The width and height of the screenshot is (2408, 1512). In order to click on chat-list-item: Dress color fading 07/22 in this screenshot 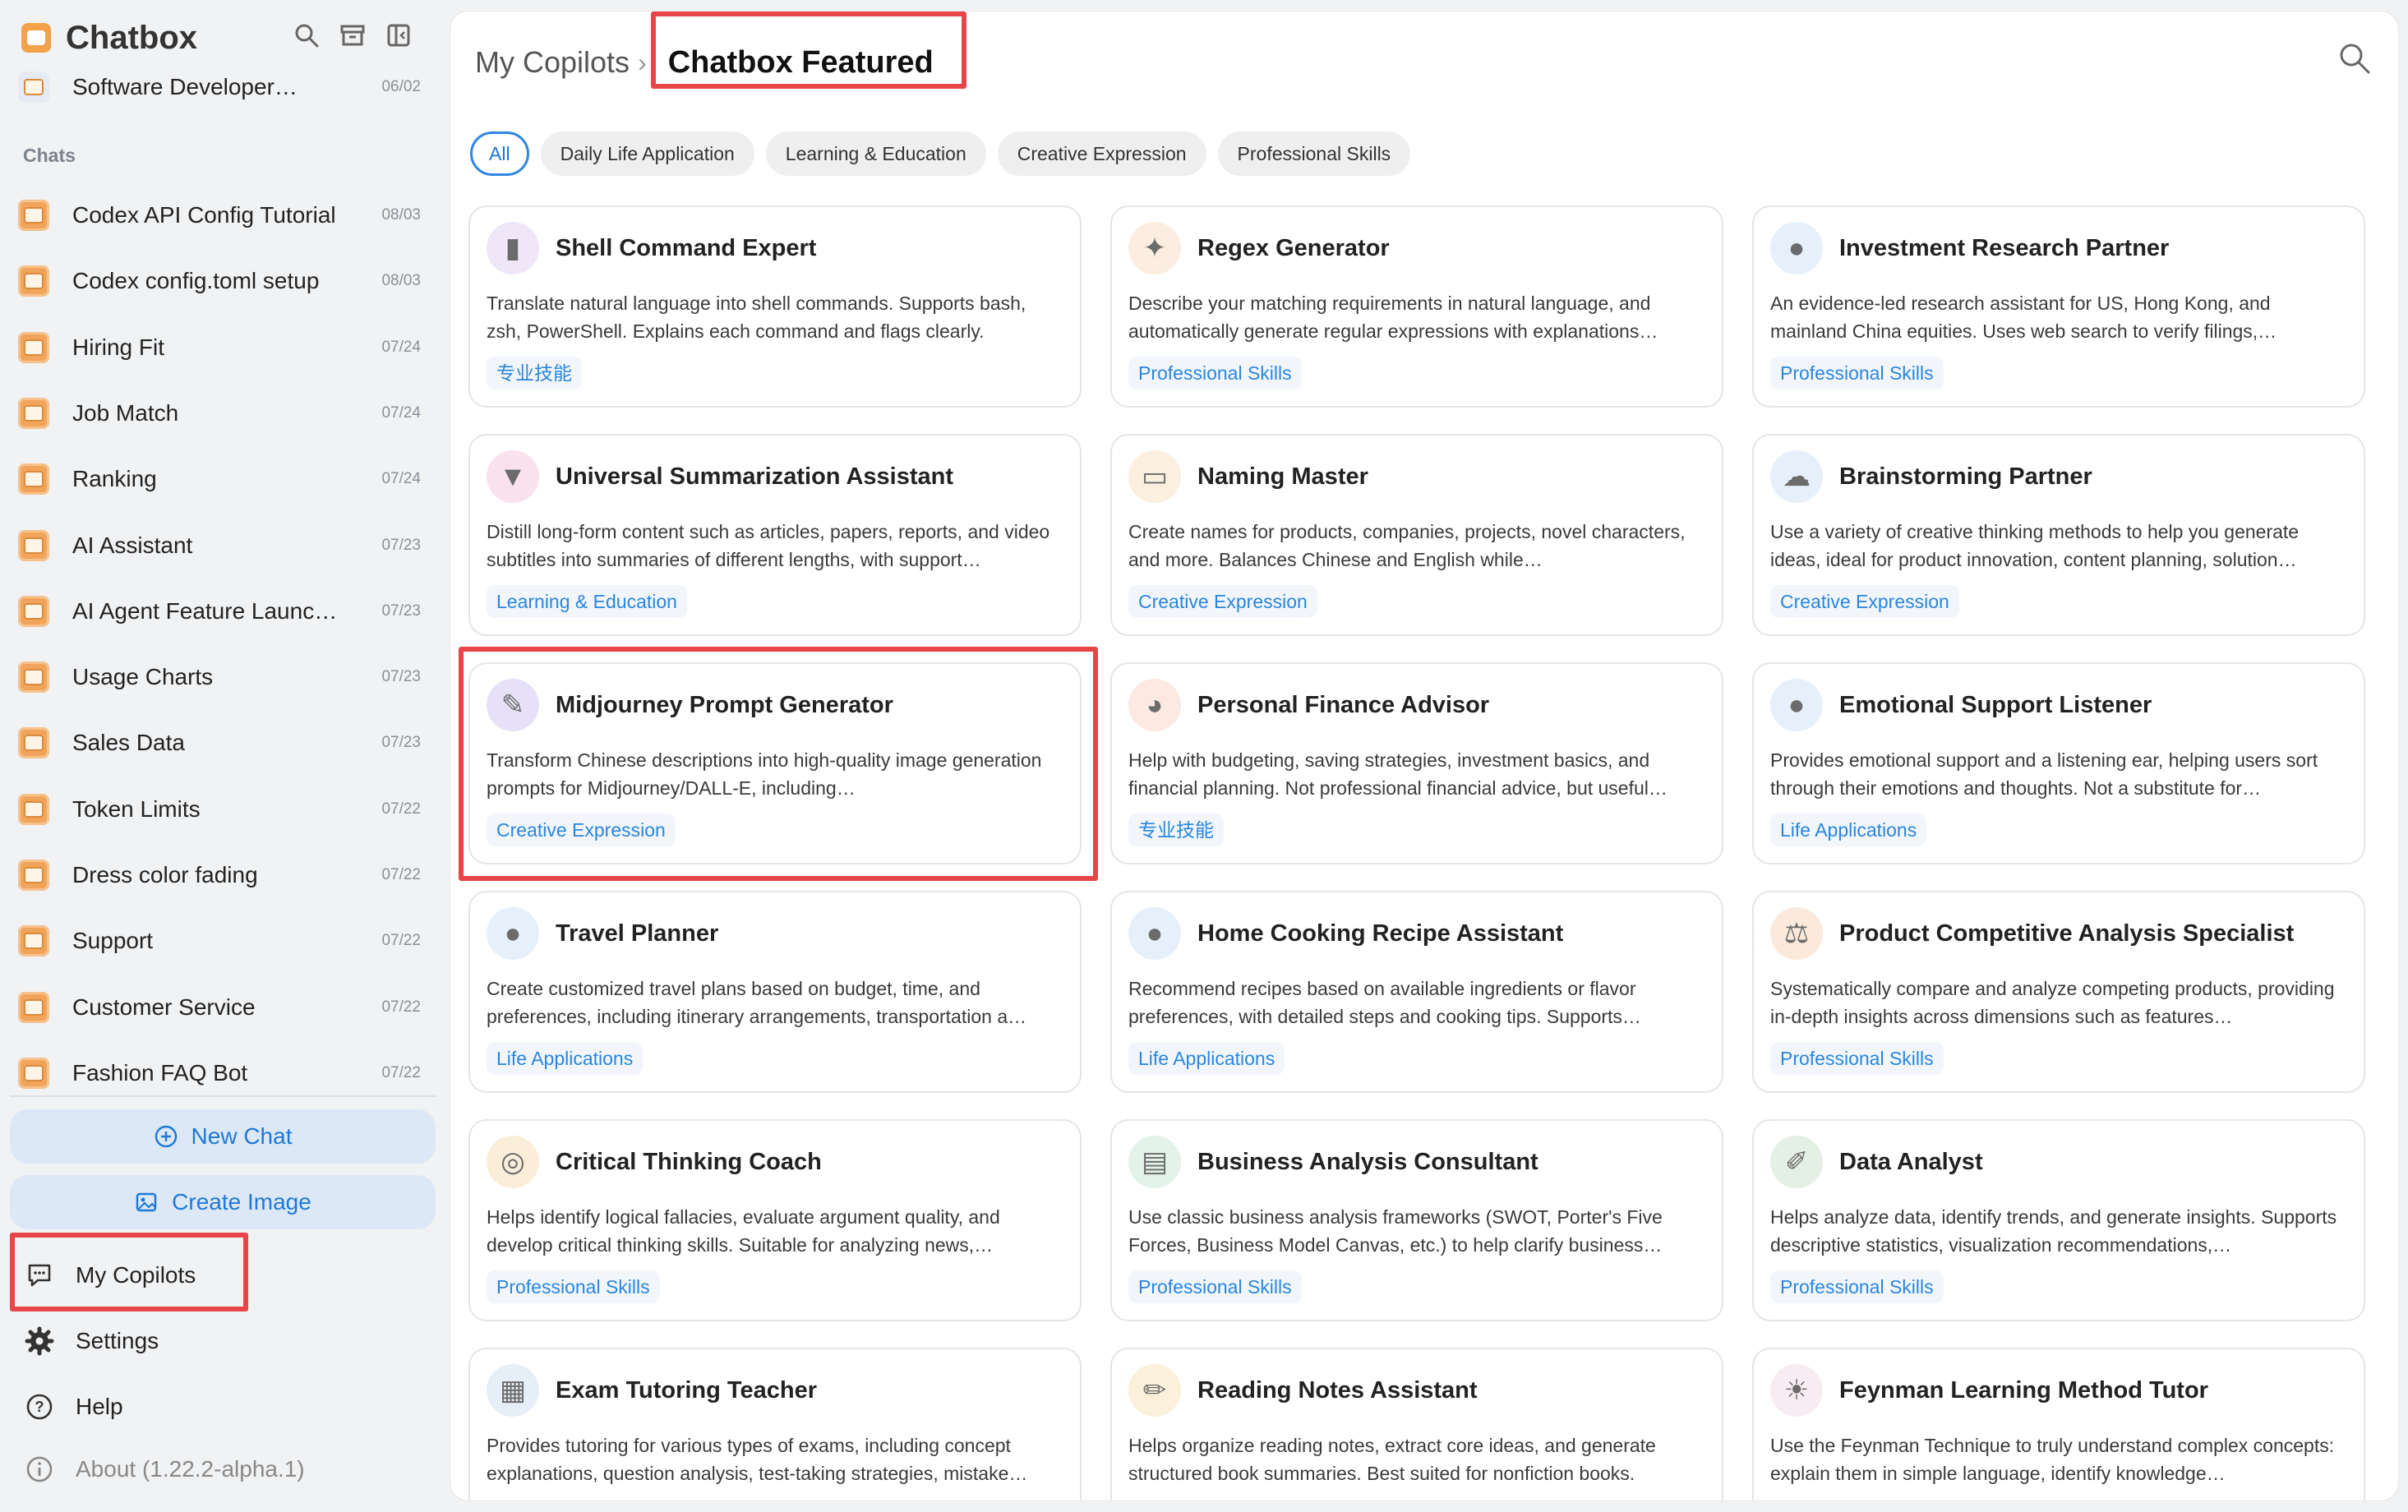, I will do `click(219, 875)`.